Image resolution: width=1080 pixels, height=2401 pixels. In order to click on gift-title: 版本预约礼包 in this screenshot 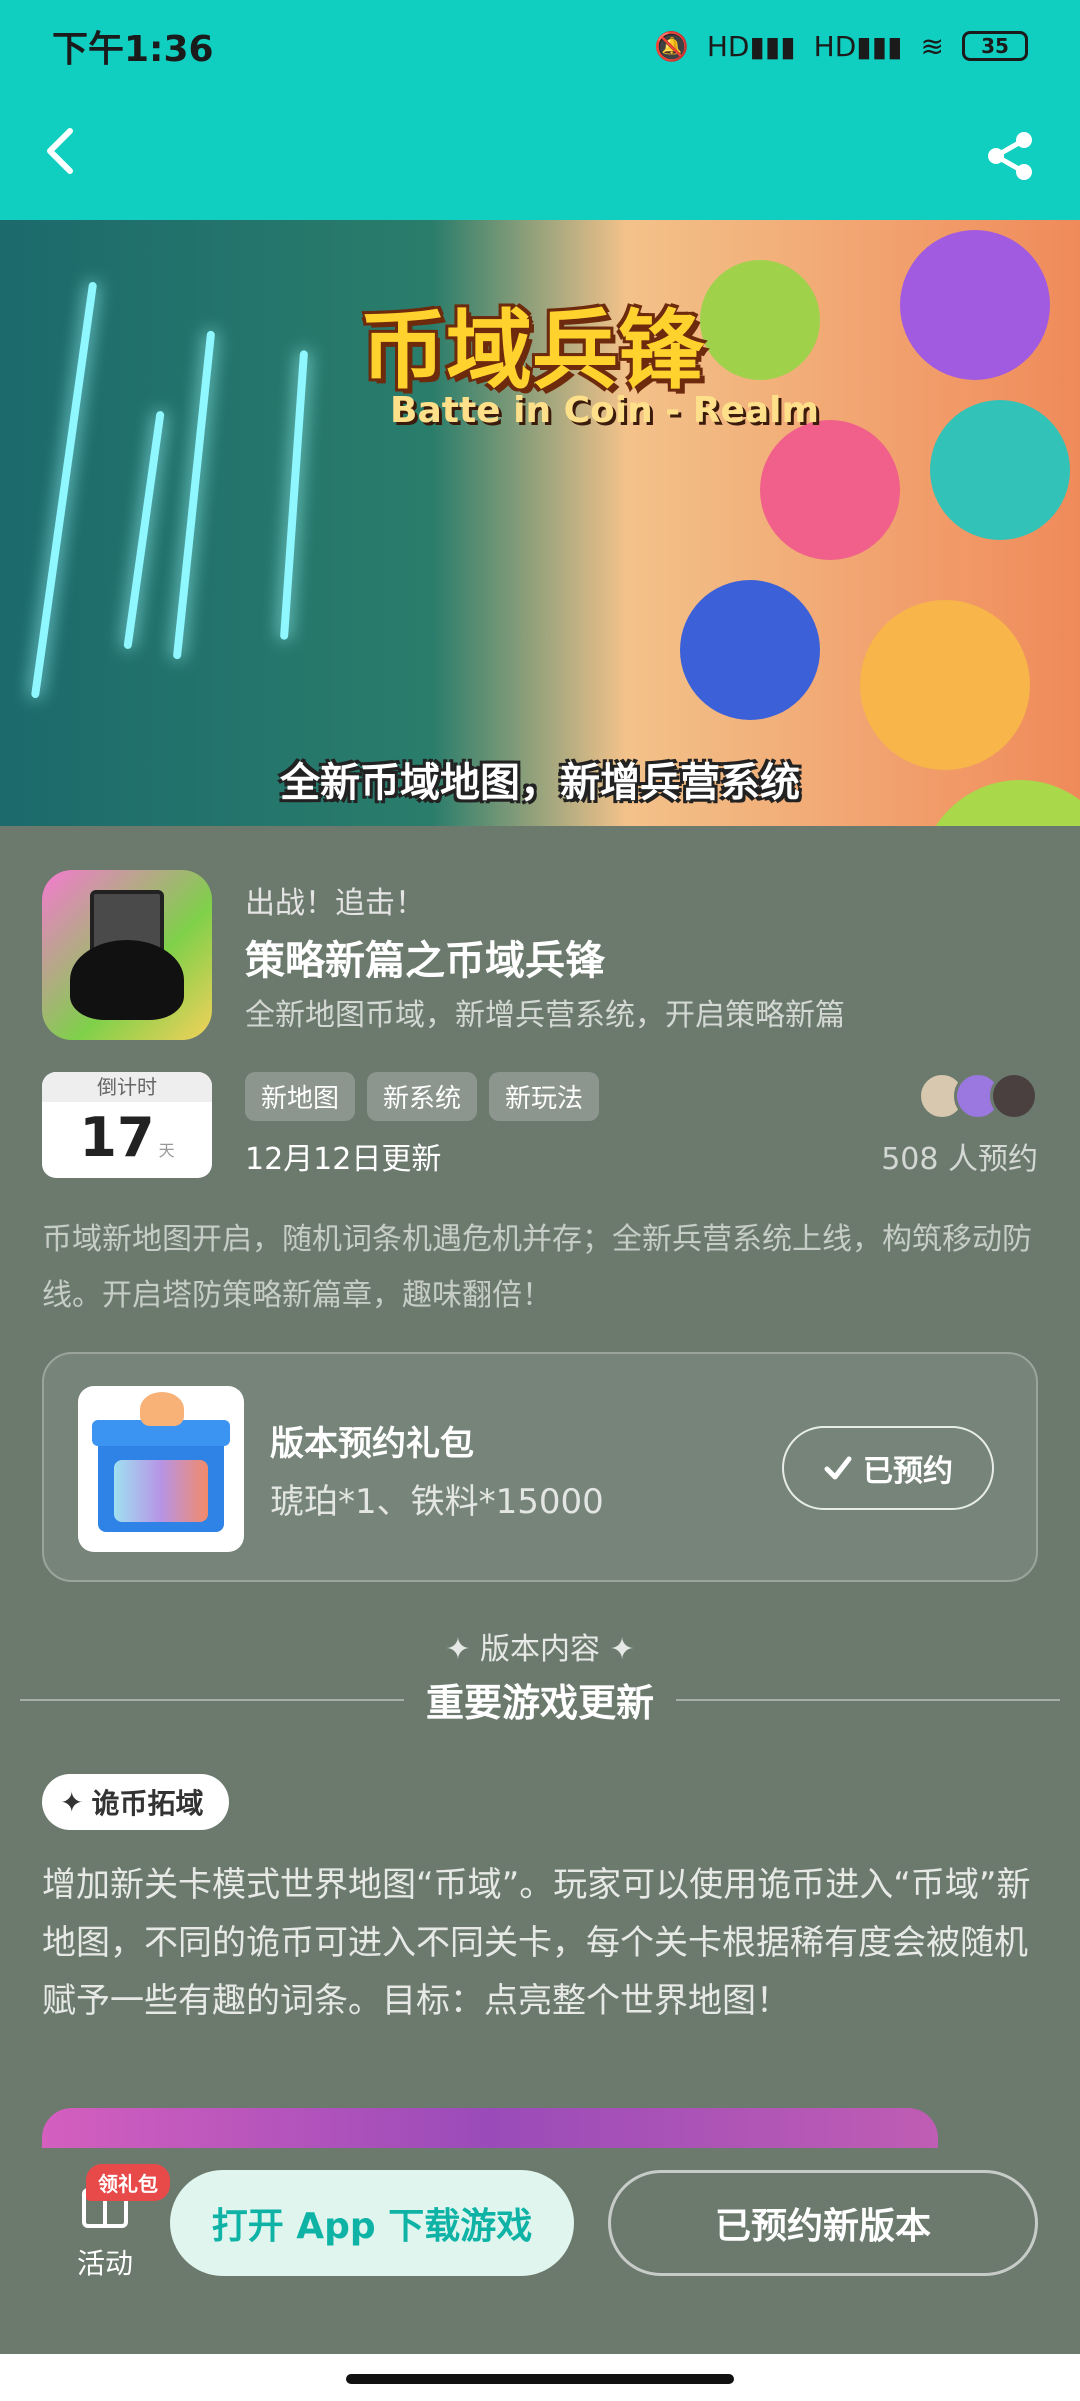, I will do `click(372, 1444)`.